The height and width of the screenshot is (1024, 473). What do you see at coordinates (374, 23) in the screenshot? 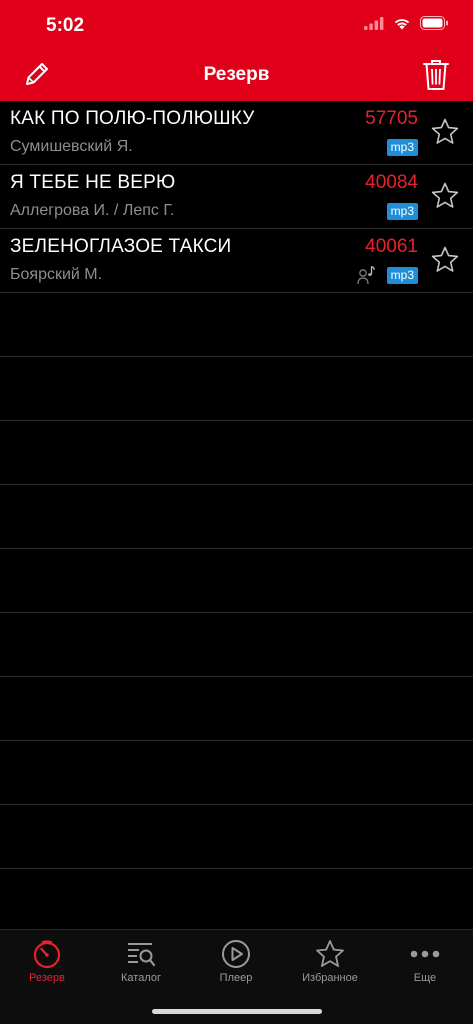
I see `signal-icon` at bounding box center [374, 23].